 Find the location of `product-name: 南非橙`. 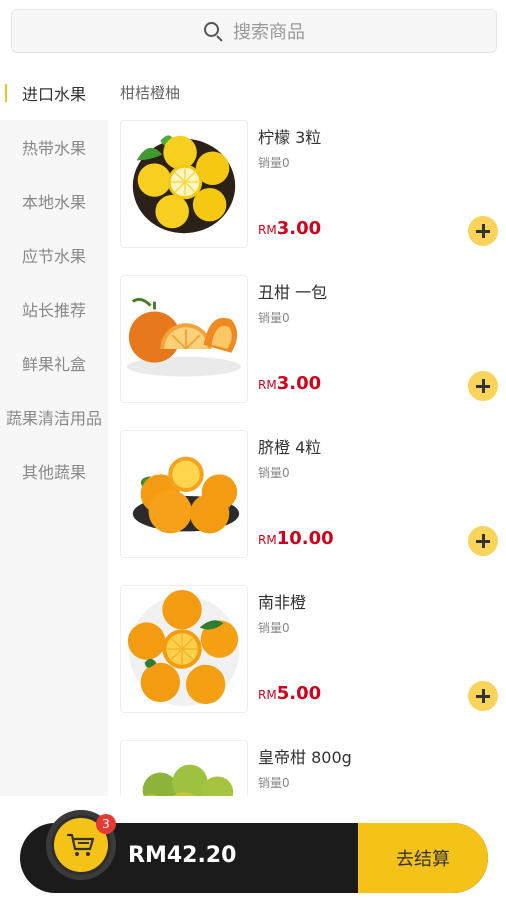

product-name: 南非橙 is located at coordinates (282, 602).